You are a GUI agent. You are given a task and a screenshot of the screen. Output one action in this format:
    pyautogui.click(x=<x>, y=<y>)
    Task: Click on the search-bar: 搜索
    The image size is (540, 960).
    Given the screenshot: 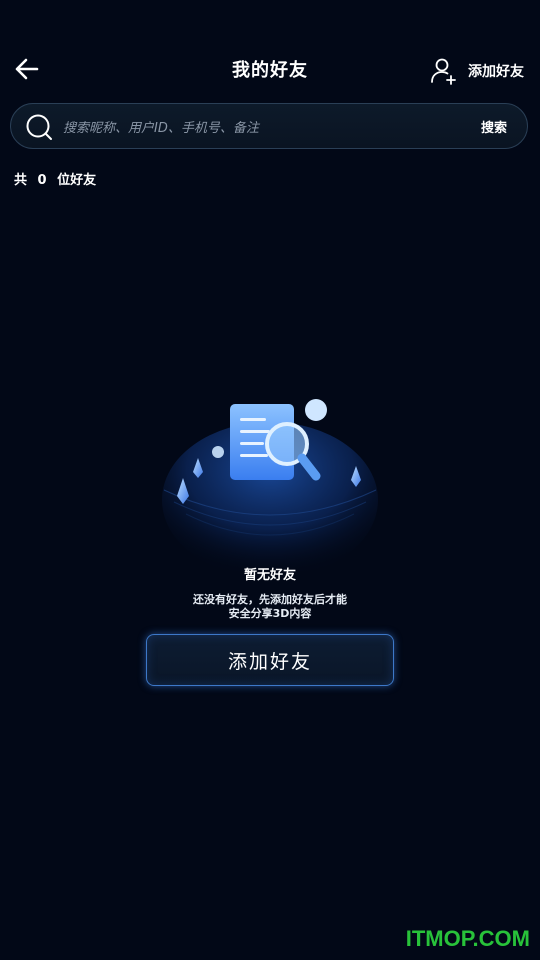 What is the action you would take?
    pyautogui.click(x=269, y=126)
    